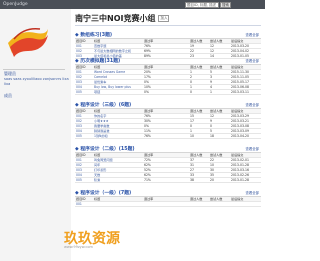  What do you see at coordinates (168, 35) in the screenshot?
I see `section-header: ◆ 数组练习(3题) 查看全部` at bounding box center [168, 35].